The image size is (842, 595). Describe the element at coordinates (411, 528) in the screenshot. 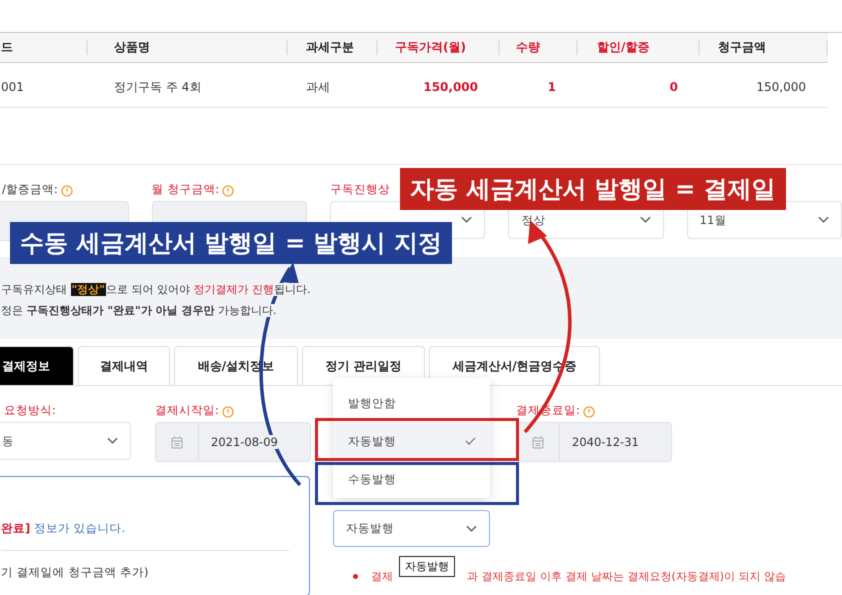

I see `invoice-select: 자동발행` at that location.